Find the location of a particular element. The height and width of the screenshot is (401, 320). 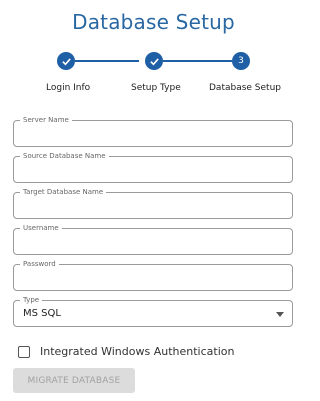

username-label: Username is located at coordinates (41, 228).